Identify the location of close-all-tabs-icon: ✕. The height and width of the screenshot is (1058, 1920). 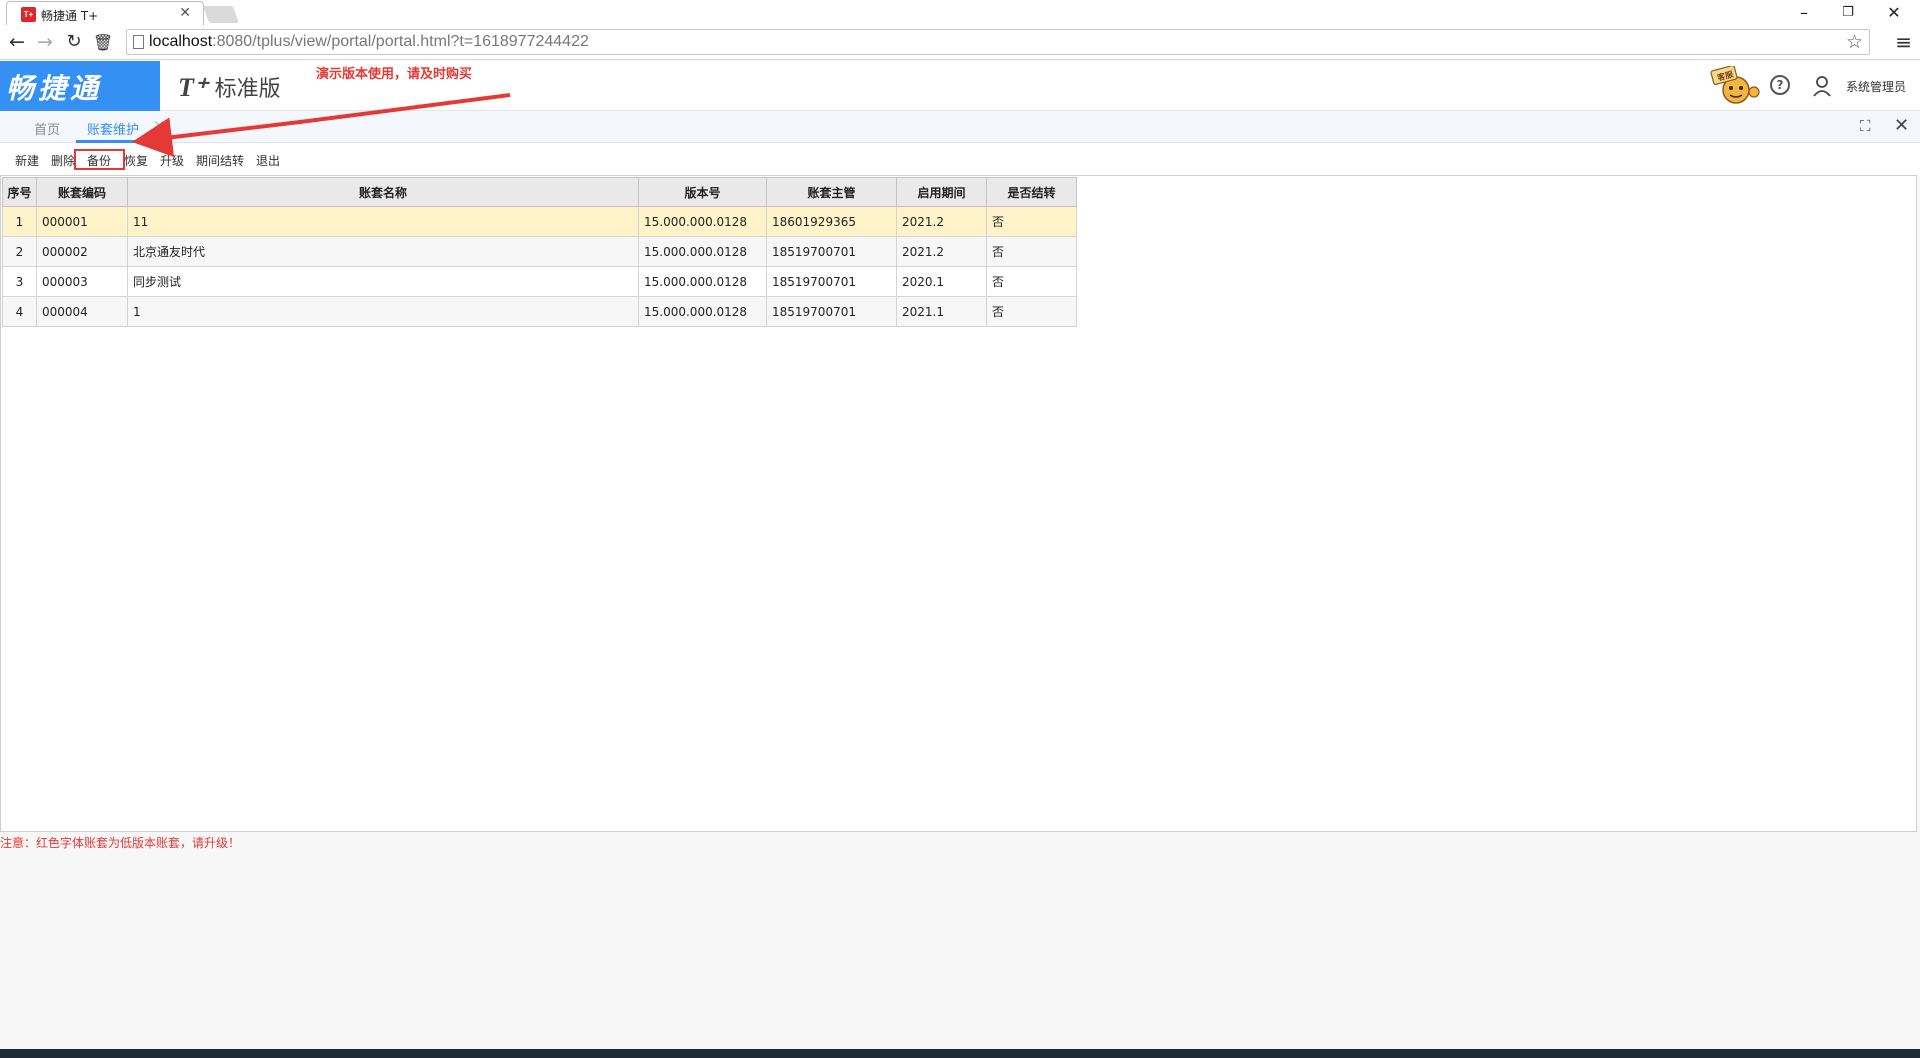
(1901, 125).